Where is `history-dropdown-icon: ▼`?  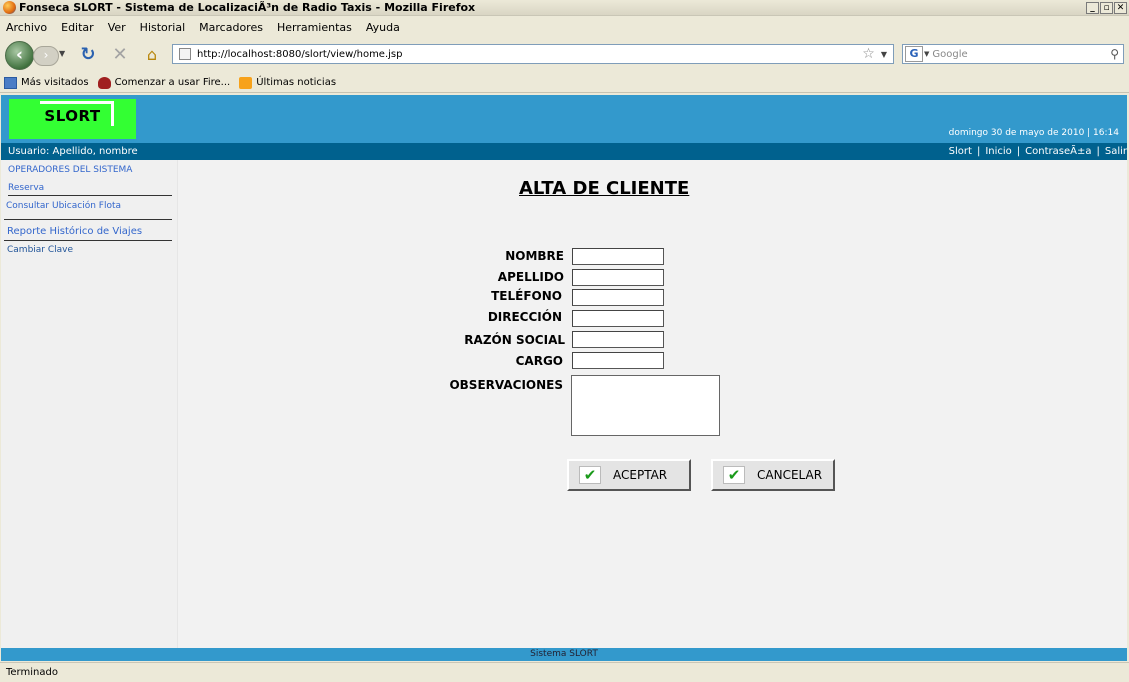
history-dropdown-icon: ▼ is located at coordinates (62, 53).